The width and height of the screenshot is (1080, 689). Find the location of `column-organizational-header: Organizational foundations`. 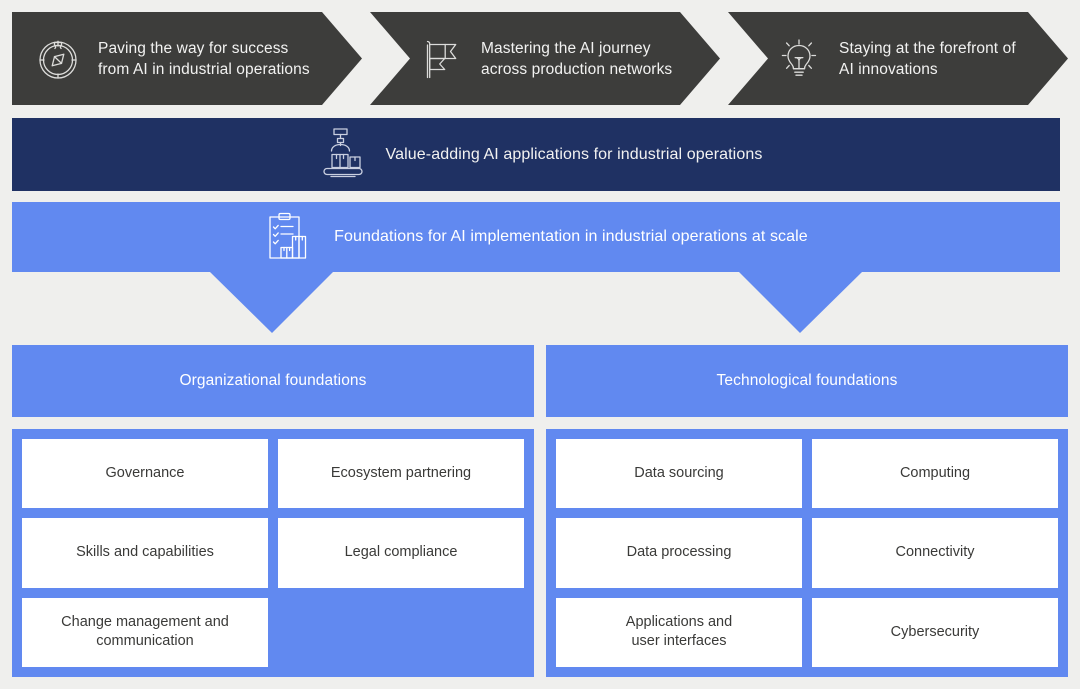

column-organizational-header: Organizational foundations is located at coordinates (273, 381).